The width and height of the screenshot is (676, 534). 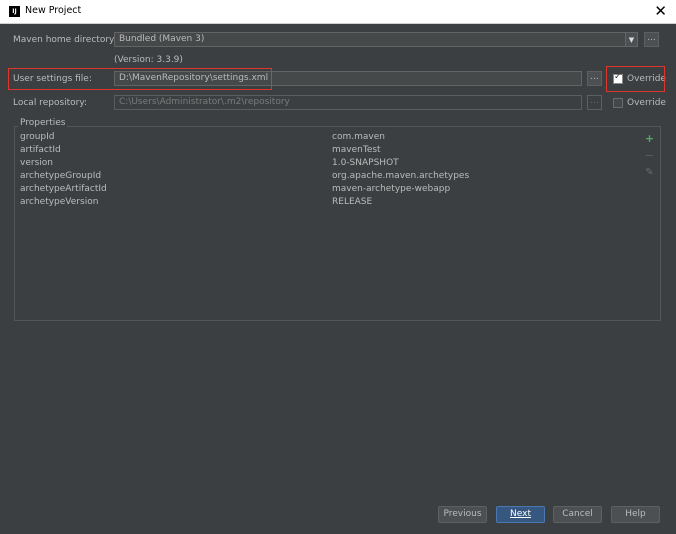 What do you see at coordinates (352, 202) in the screenshot?
I see `property-value: RELEASE` at bounding box center [352, 202].